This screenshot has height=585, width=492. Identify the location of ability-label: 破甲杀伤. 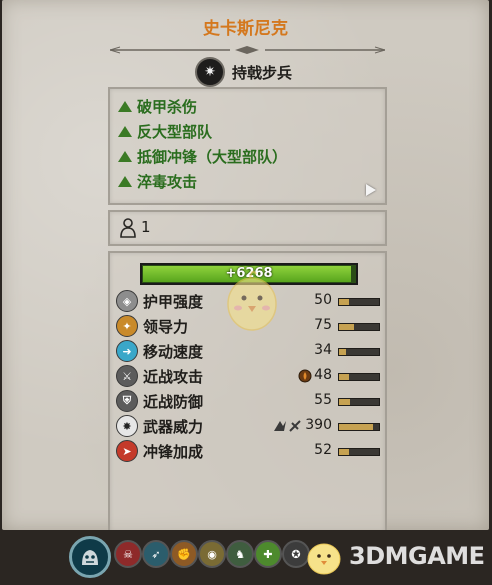
(167, 106).